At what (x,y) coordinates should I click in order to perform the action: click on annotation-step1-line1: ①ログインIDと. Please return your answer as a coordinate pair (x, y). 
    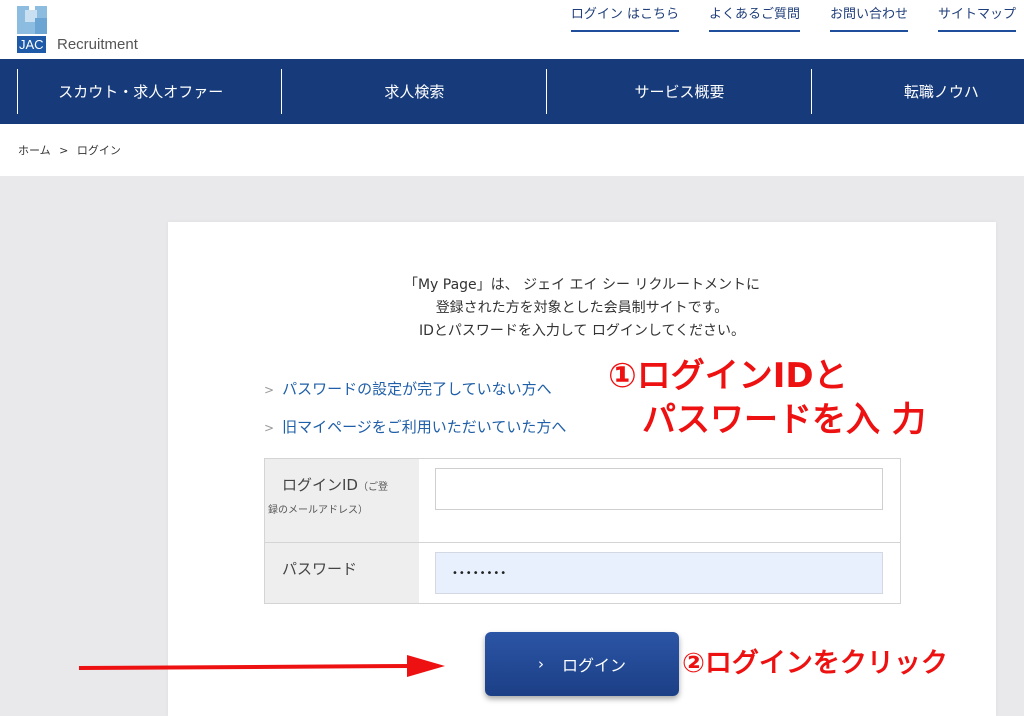
    Looking at the image, I should click on (728, 376).